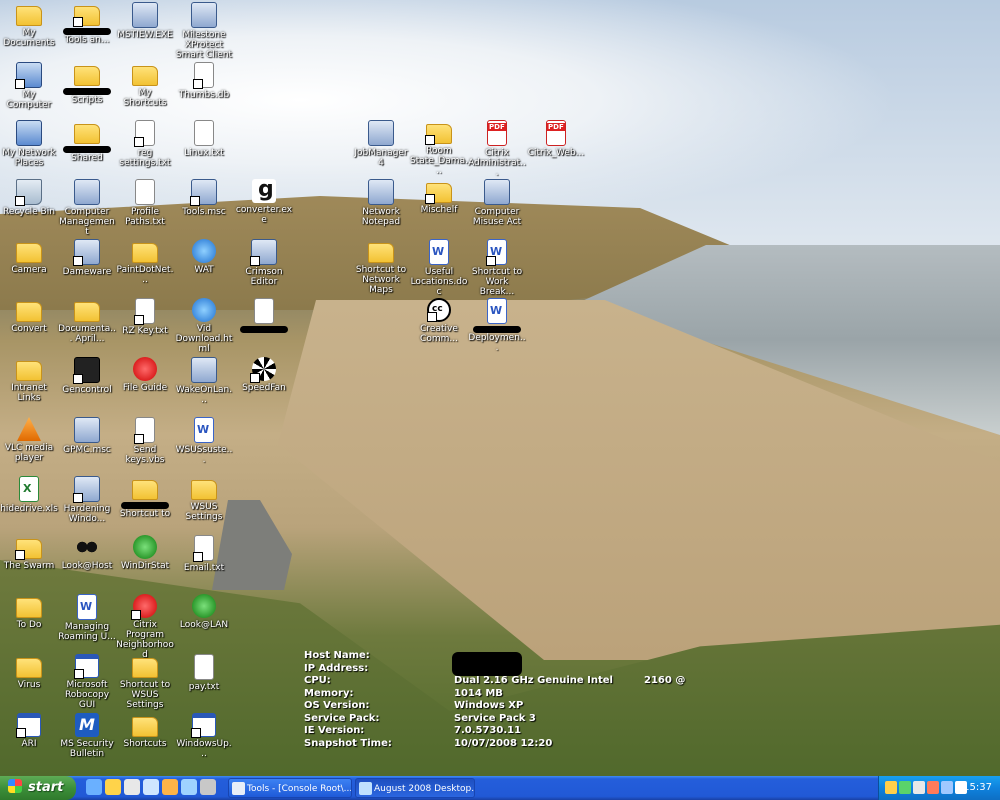  What do you see at coordinates (29, 86) in the screenshot?
I see `desktop-icon: My Computer` at bounding box center [29, 86].